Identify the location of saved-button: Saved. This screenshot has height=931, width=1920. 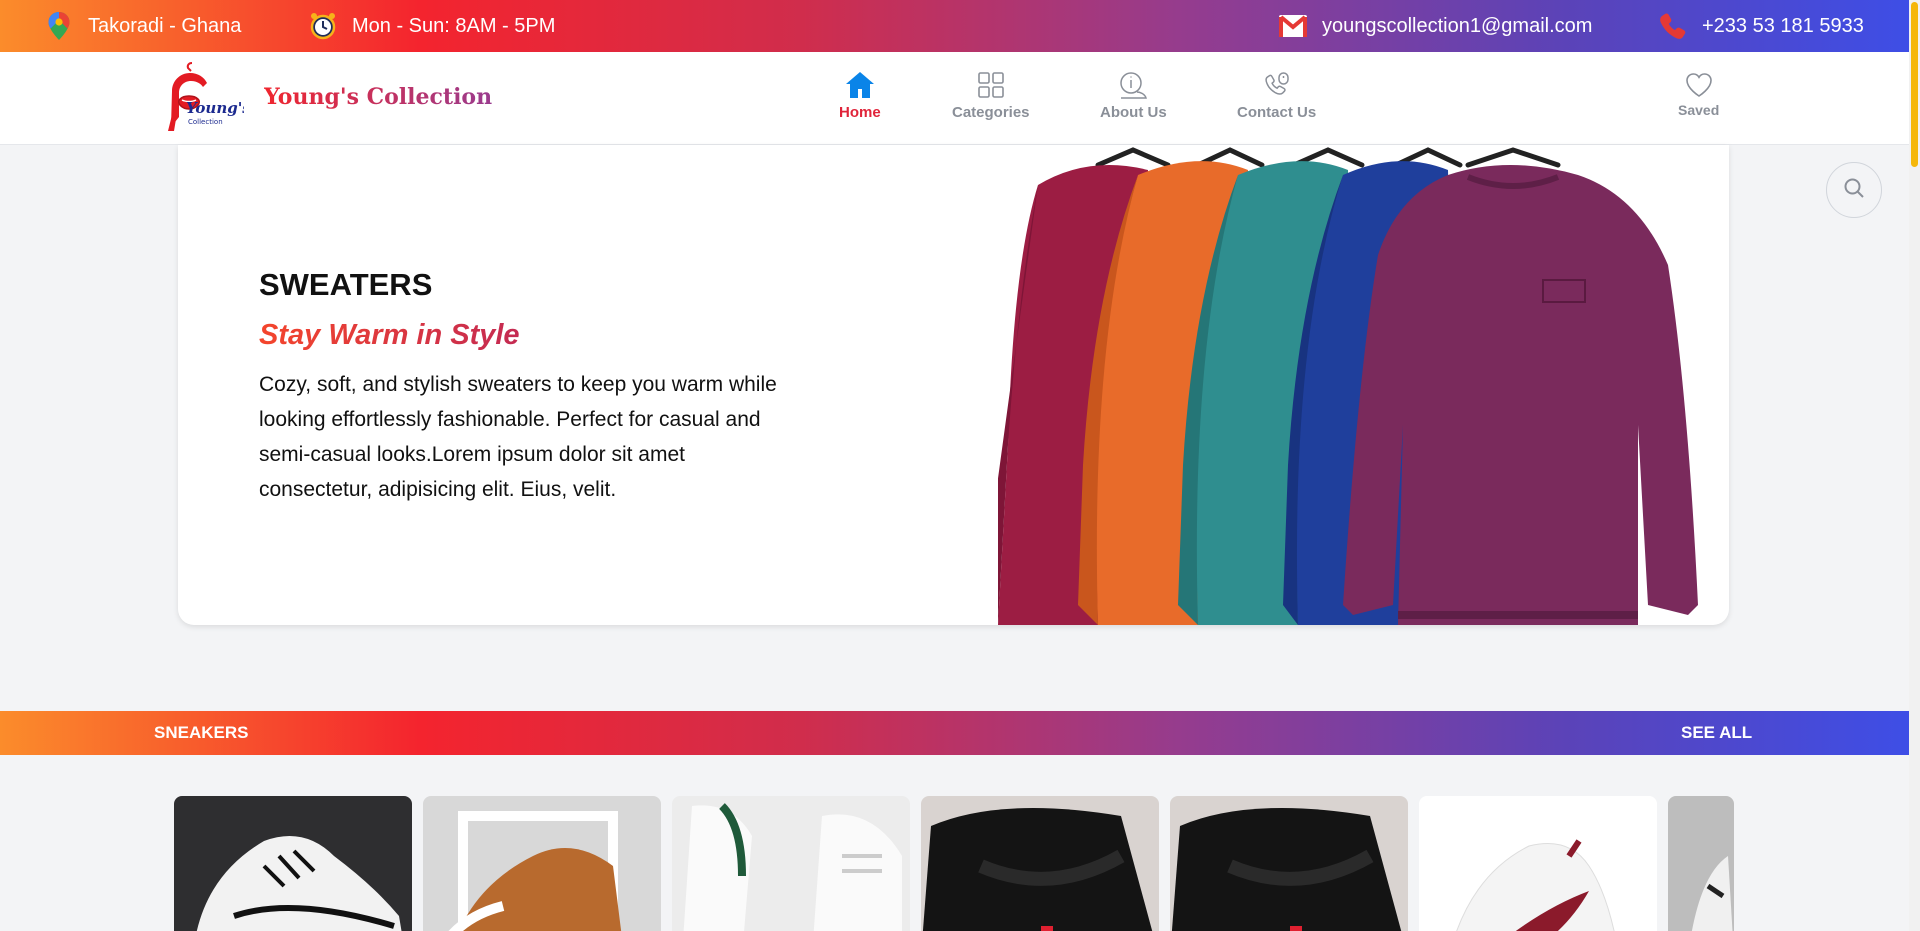
(1698, 94).